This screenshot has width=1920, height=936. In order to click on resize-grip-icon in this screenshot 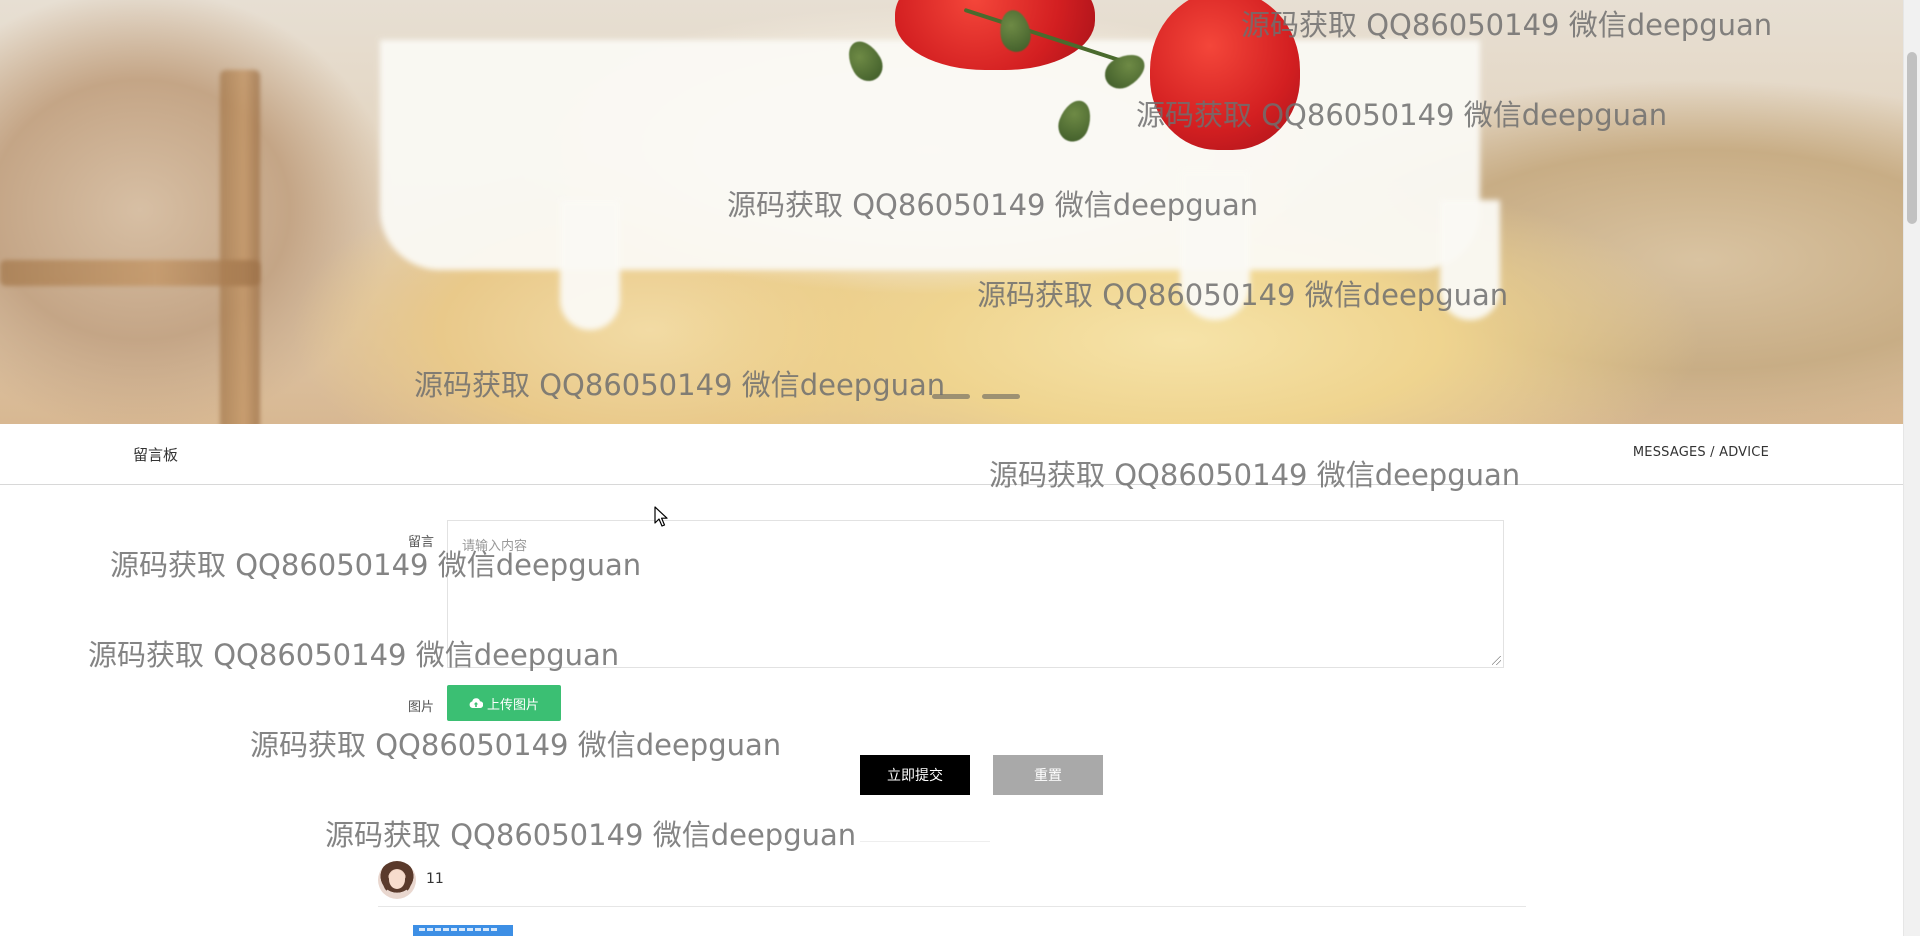, I will do `click(1496, 660)`.